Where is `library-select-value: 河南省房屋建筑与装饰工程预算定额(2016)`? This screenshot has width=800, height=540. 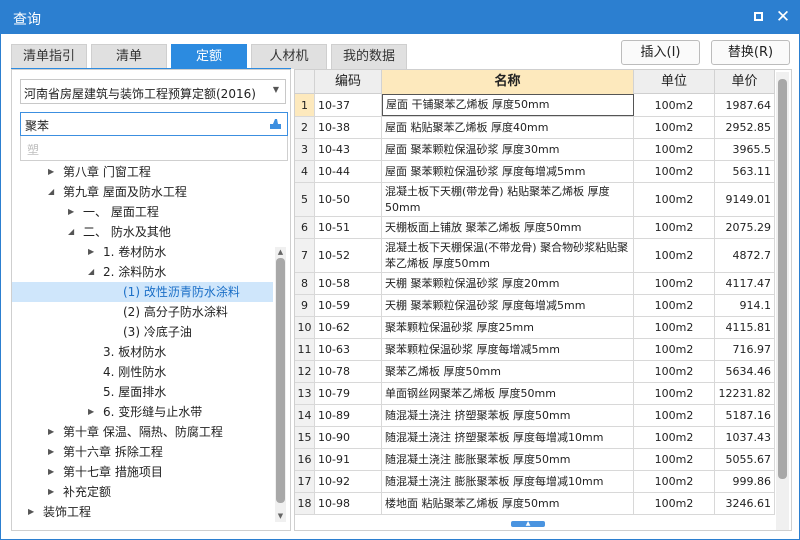
library-select-value: 河南省房屋建筑与装饰工程预算定额(2016) is located at coordinates (140, 94).